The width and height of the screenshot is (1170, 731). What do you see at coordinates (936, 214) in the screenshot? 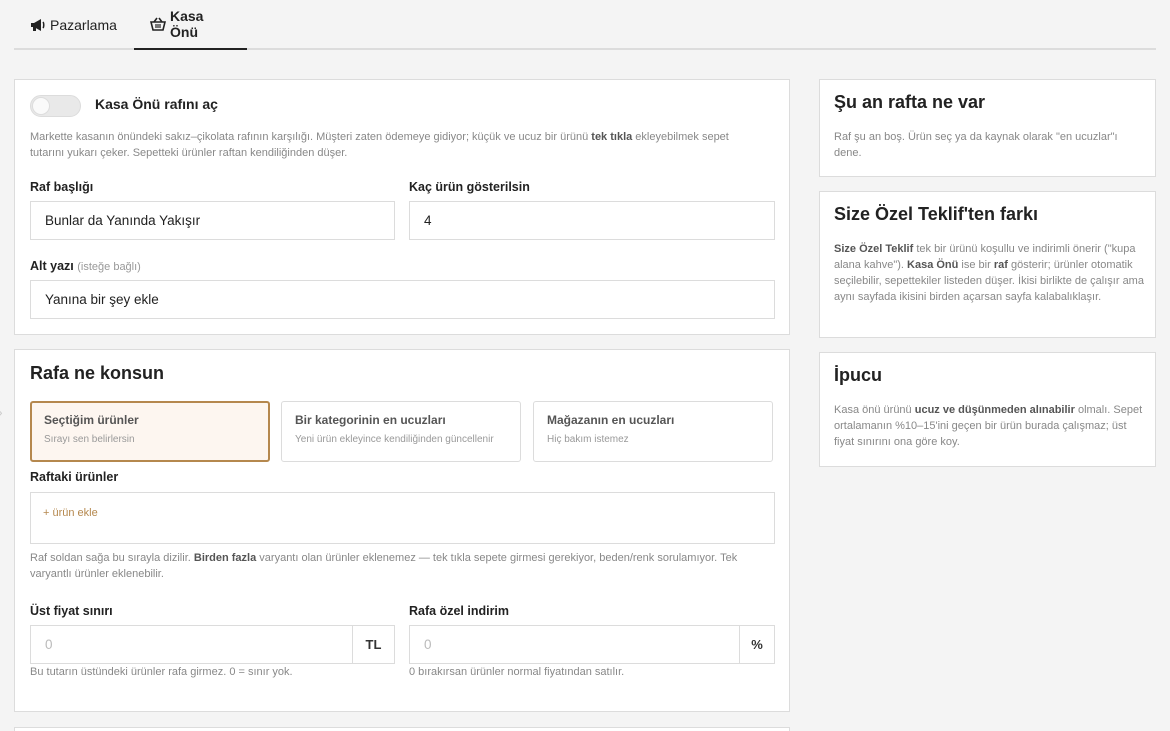
I see `difference-title: Size Özel Teklif'ten farkı` at bounding box center [936, 214].